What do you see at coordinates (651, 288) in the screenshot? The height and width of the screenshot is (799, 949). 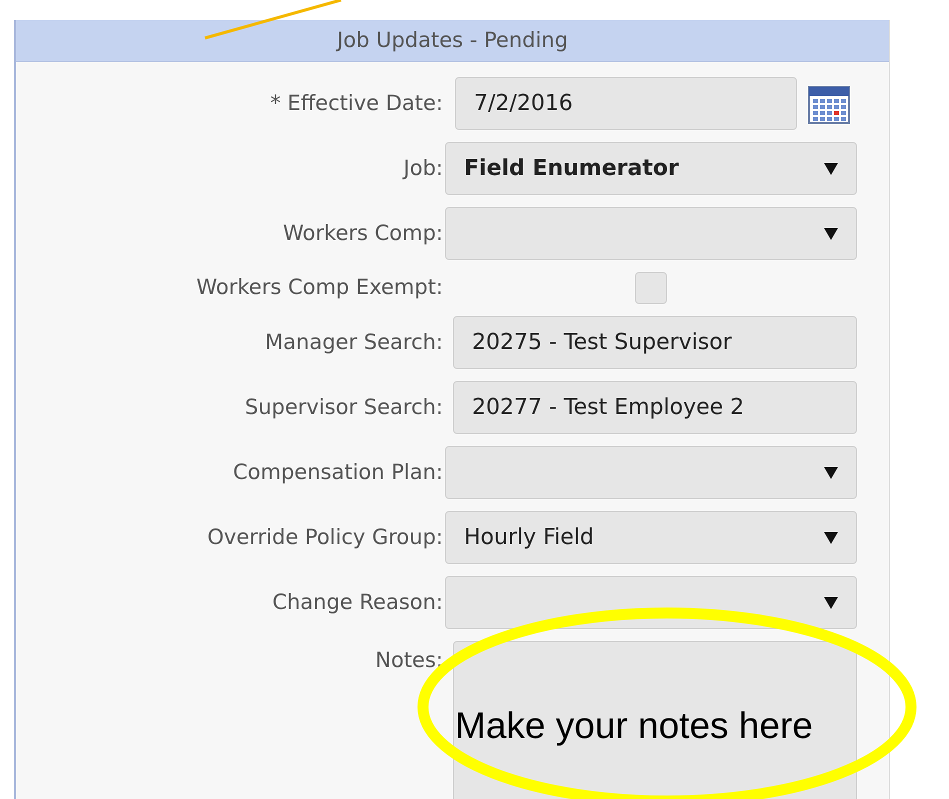 I see `checkbox` at bounding box center [651, 288].